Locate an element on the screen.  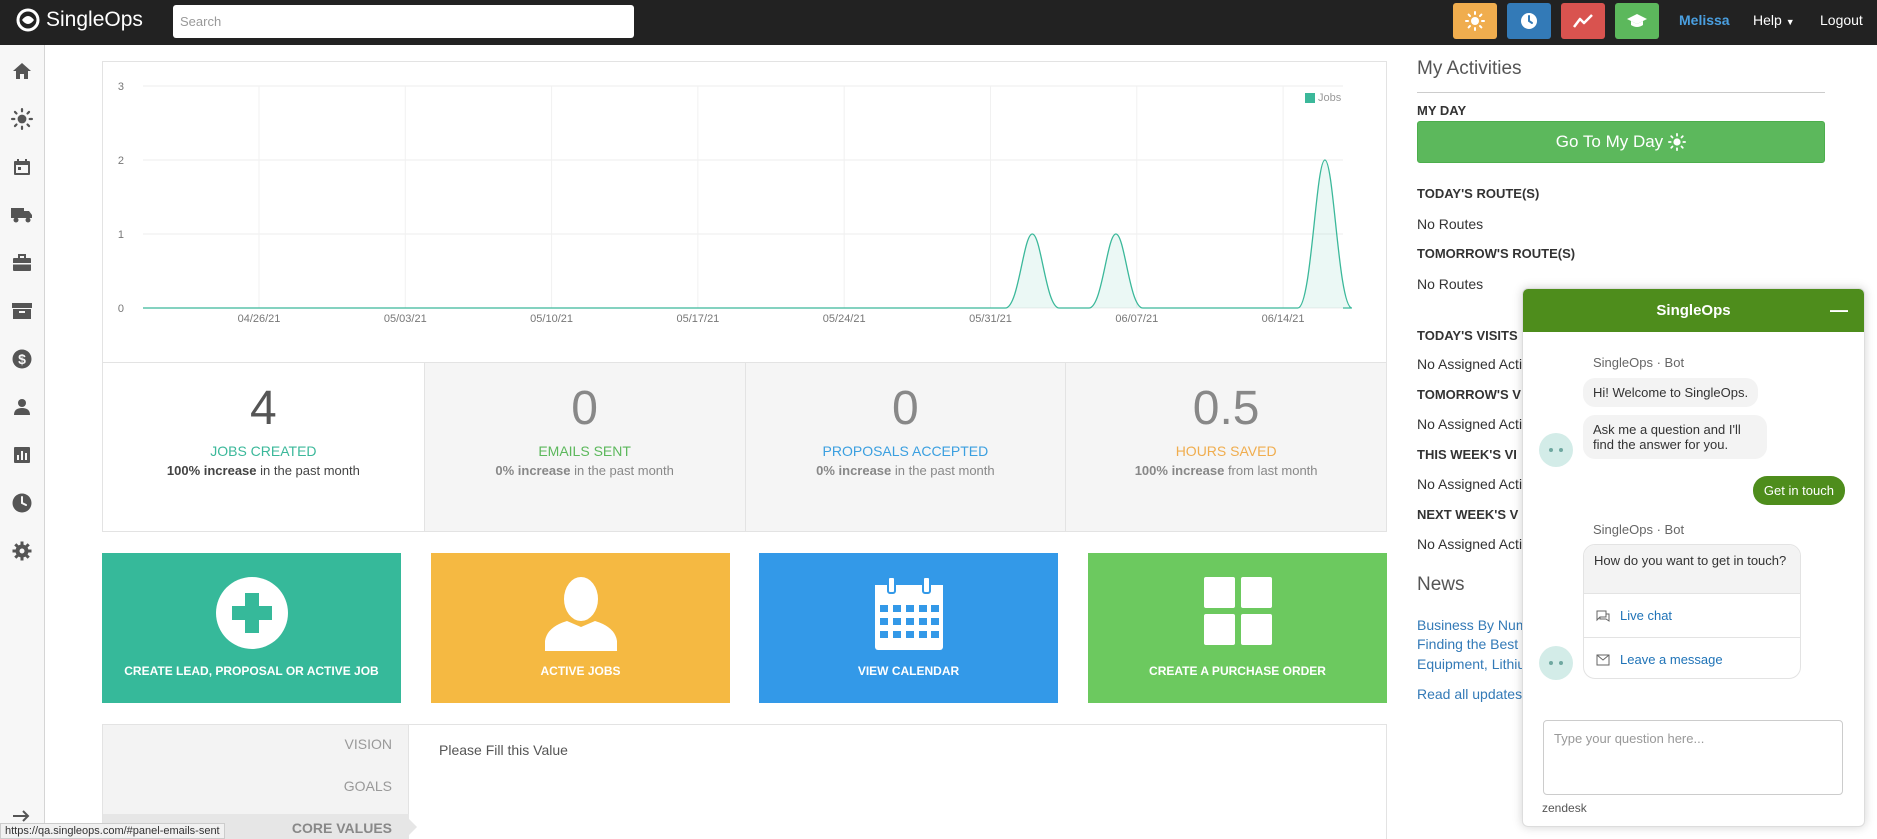
my-day-button is located at coordinates (1475, 21).